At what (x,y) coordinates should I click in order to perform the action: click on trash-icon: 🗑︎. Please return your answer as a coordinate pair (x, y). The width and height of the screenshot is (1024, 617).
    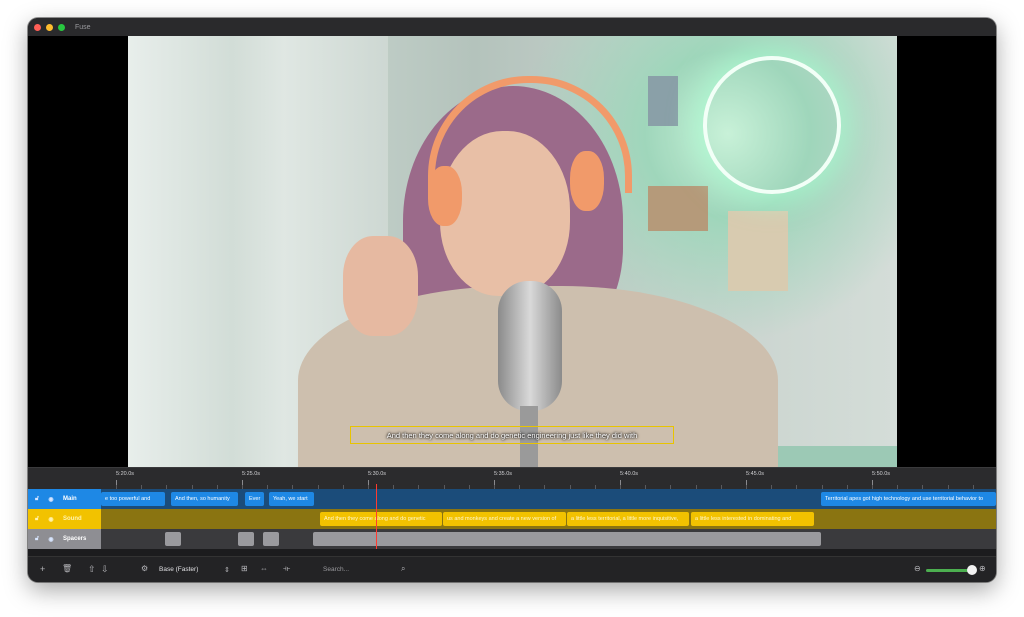
    Looking at the image, I should click on (67, 568).